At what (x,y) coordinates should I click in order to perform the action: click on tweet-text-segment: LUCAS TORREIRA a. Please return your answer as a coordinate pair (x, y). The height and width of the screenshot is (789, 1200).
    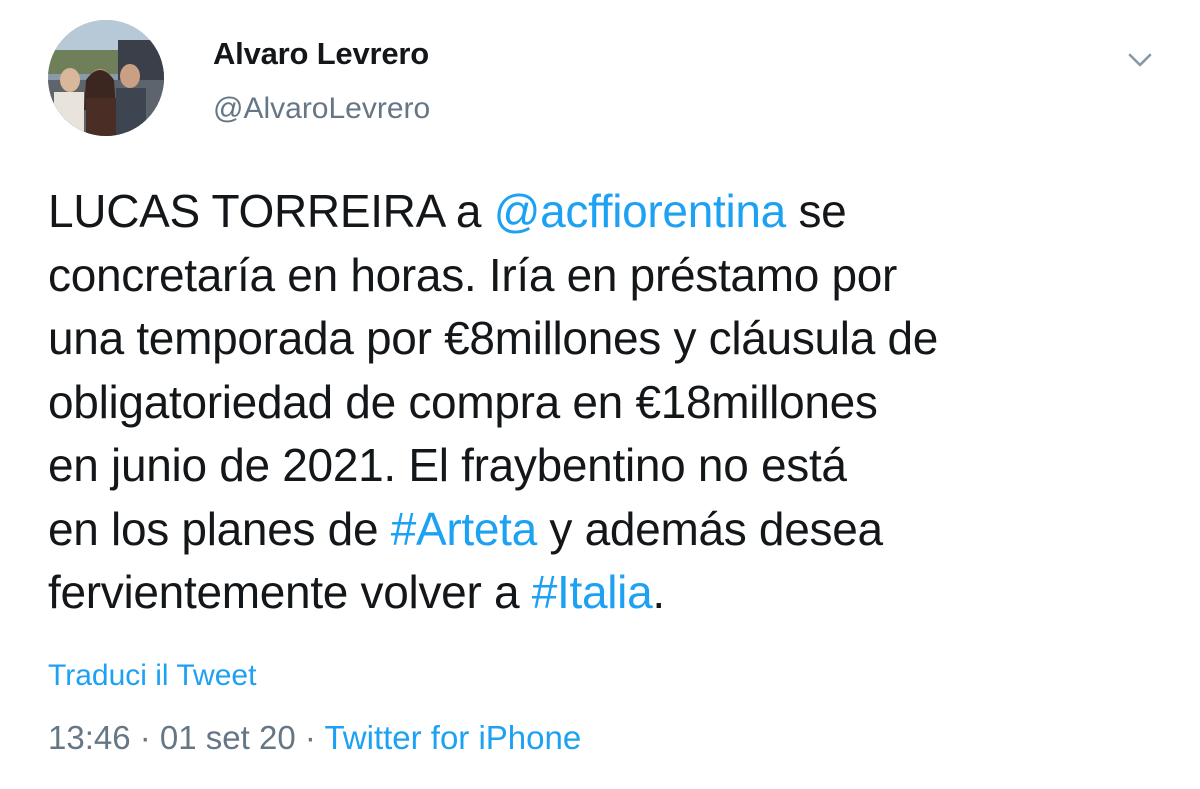
    Looking at the image, I should click on (271, 211).